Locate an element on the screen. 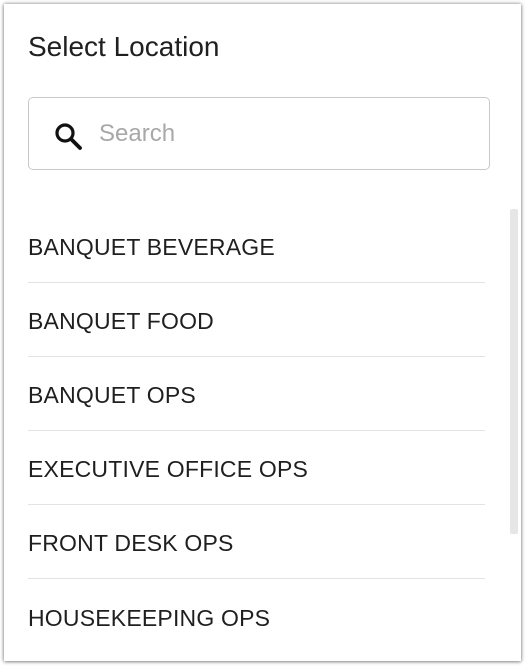  list-item-front-desk-ops: FRONT DESK OPS is located at coordinates (256, 542).